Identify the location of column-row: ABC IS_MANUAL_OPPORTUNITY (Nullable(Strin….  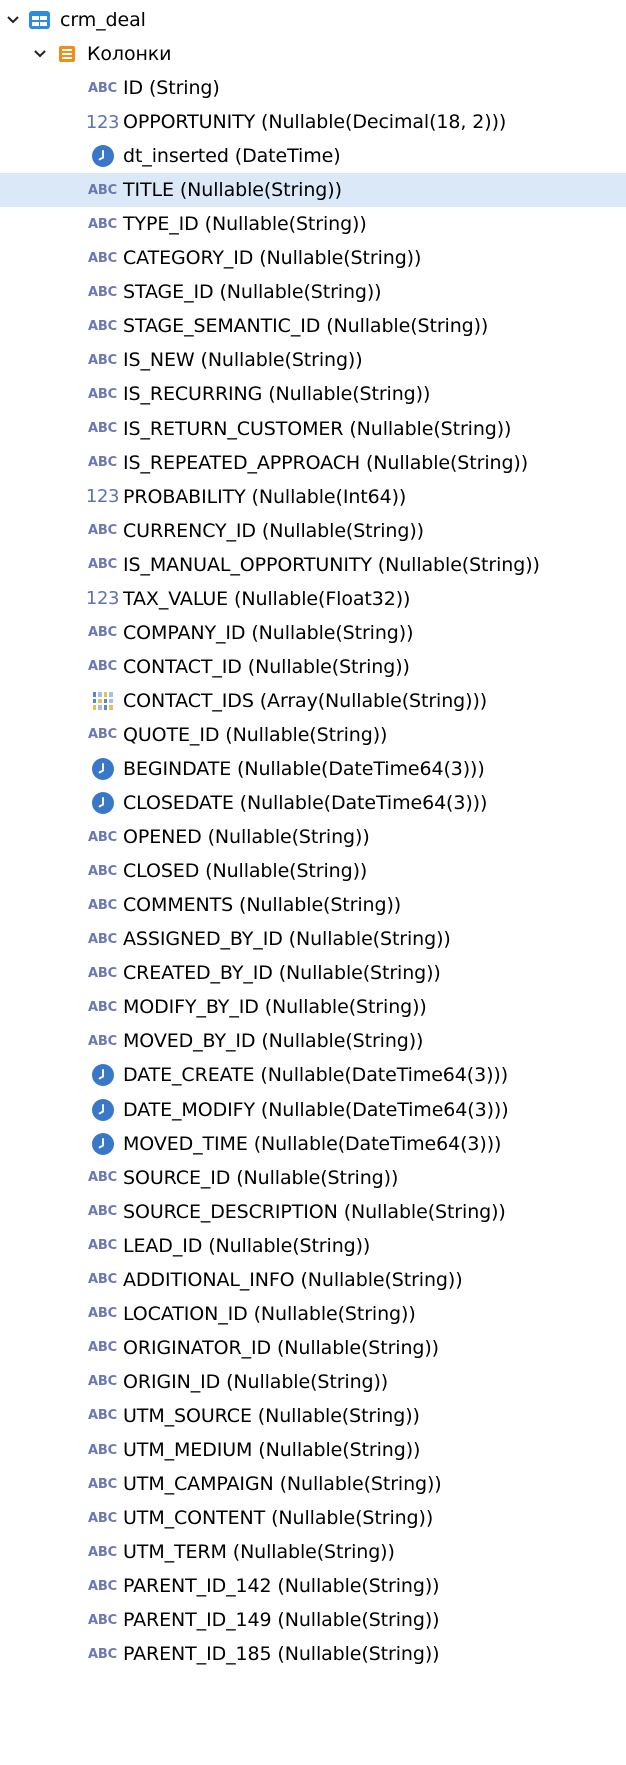
(313, 565).